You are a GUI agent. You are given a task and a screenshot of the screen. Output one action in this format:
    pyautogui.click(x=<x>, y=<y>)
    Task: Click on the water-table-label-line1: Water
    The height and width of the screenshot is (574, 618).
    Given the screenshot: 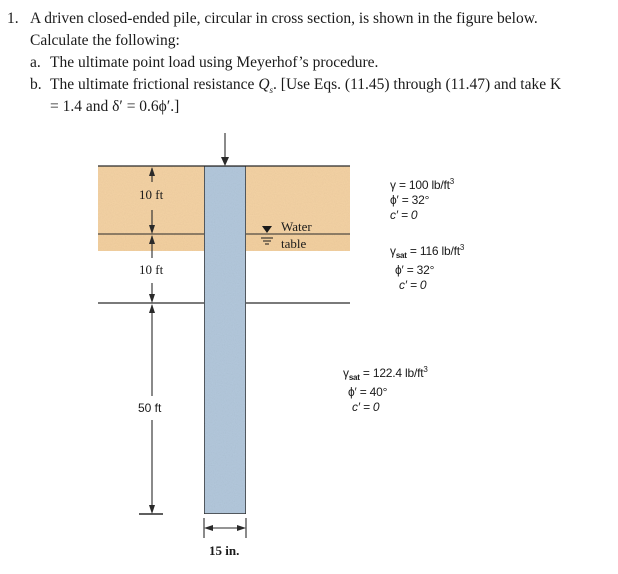 What is the action you would take?
    pyautogui.click(x=296, y=226)
    